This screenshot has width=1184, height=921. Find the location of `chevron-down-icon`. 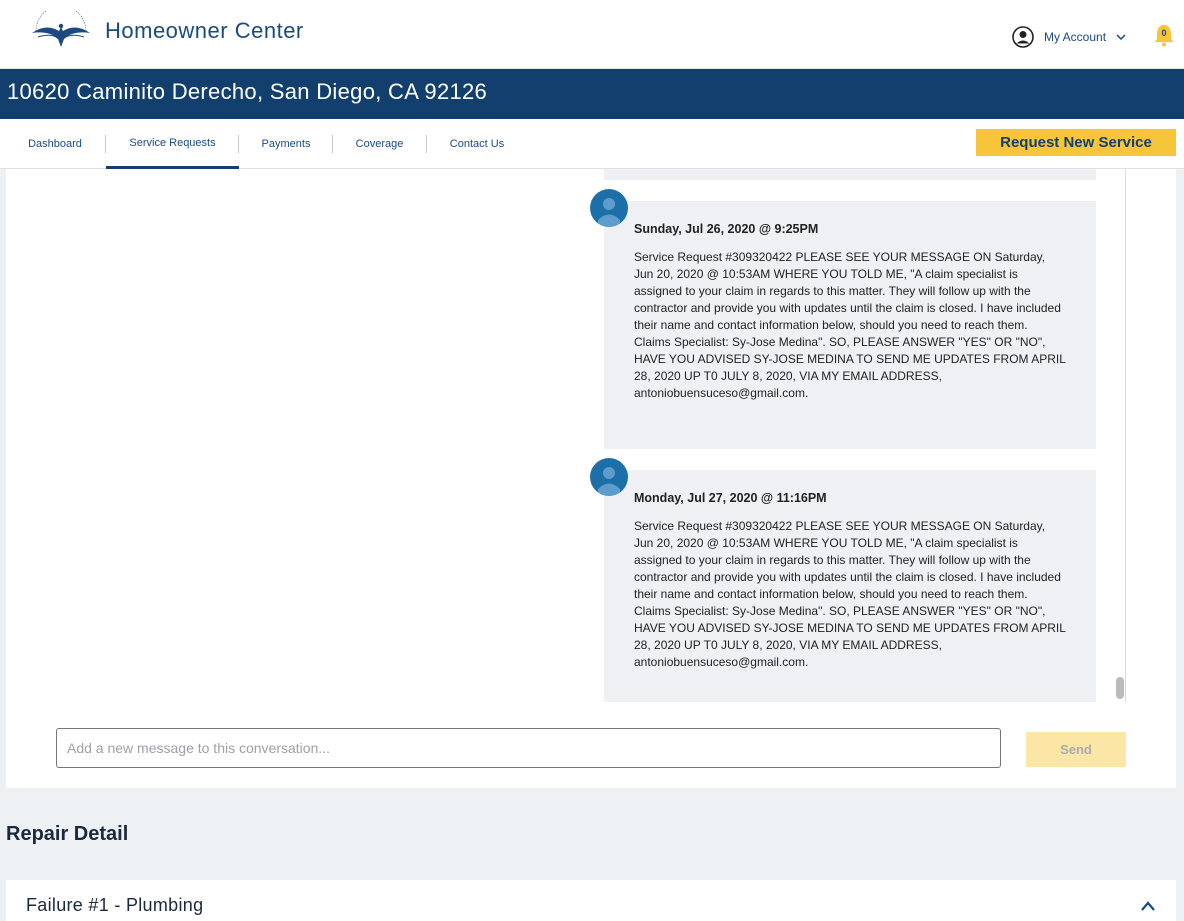

chevron-down-icon is located at coordinates (1121, 37).